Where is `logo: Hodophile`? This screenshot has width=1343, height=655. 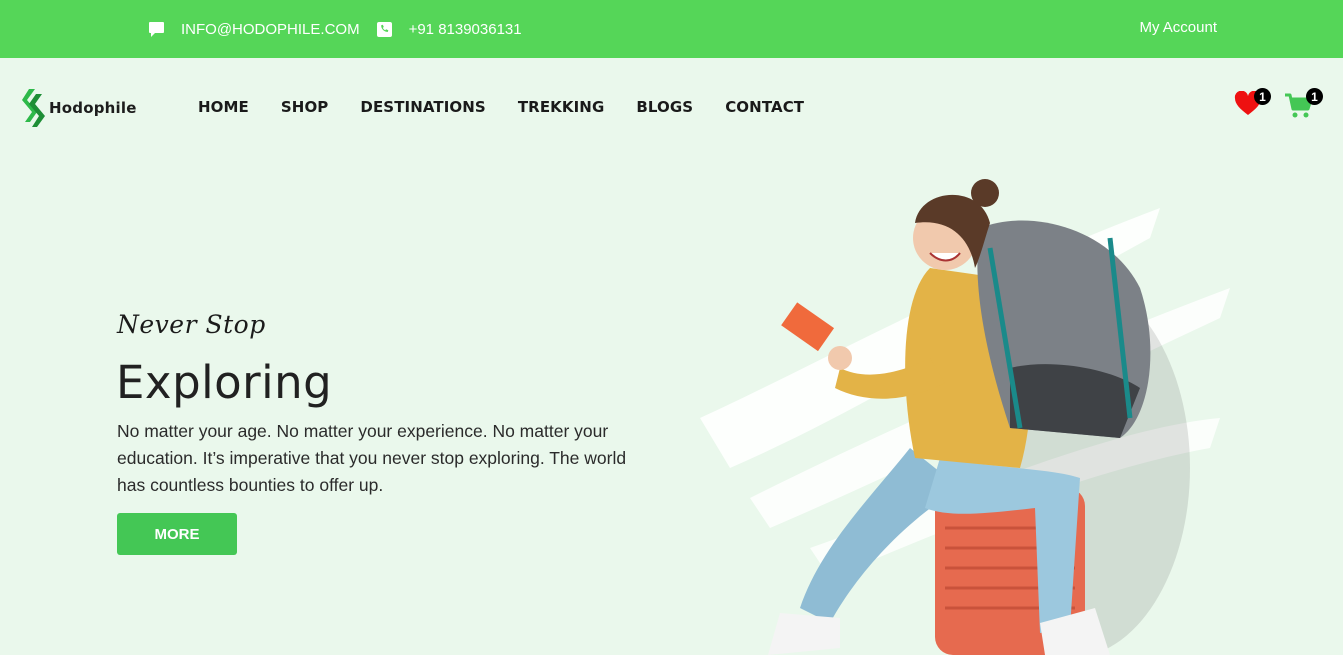 logo: Hodophile is located at coordinates (79, 108).